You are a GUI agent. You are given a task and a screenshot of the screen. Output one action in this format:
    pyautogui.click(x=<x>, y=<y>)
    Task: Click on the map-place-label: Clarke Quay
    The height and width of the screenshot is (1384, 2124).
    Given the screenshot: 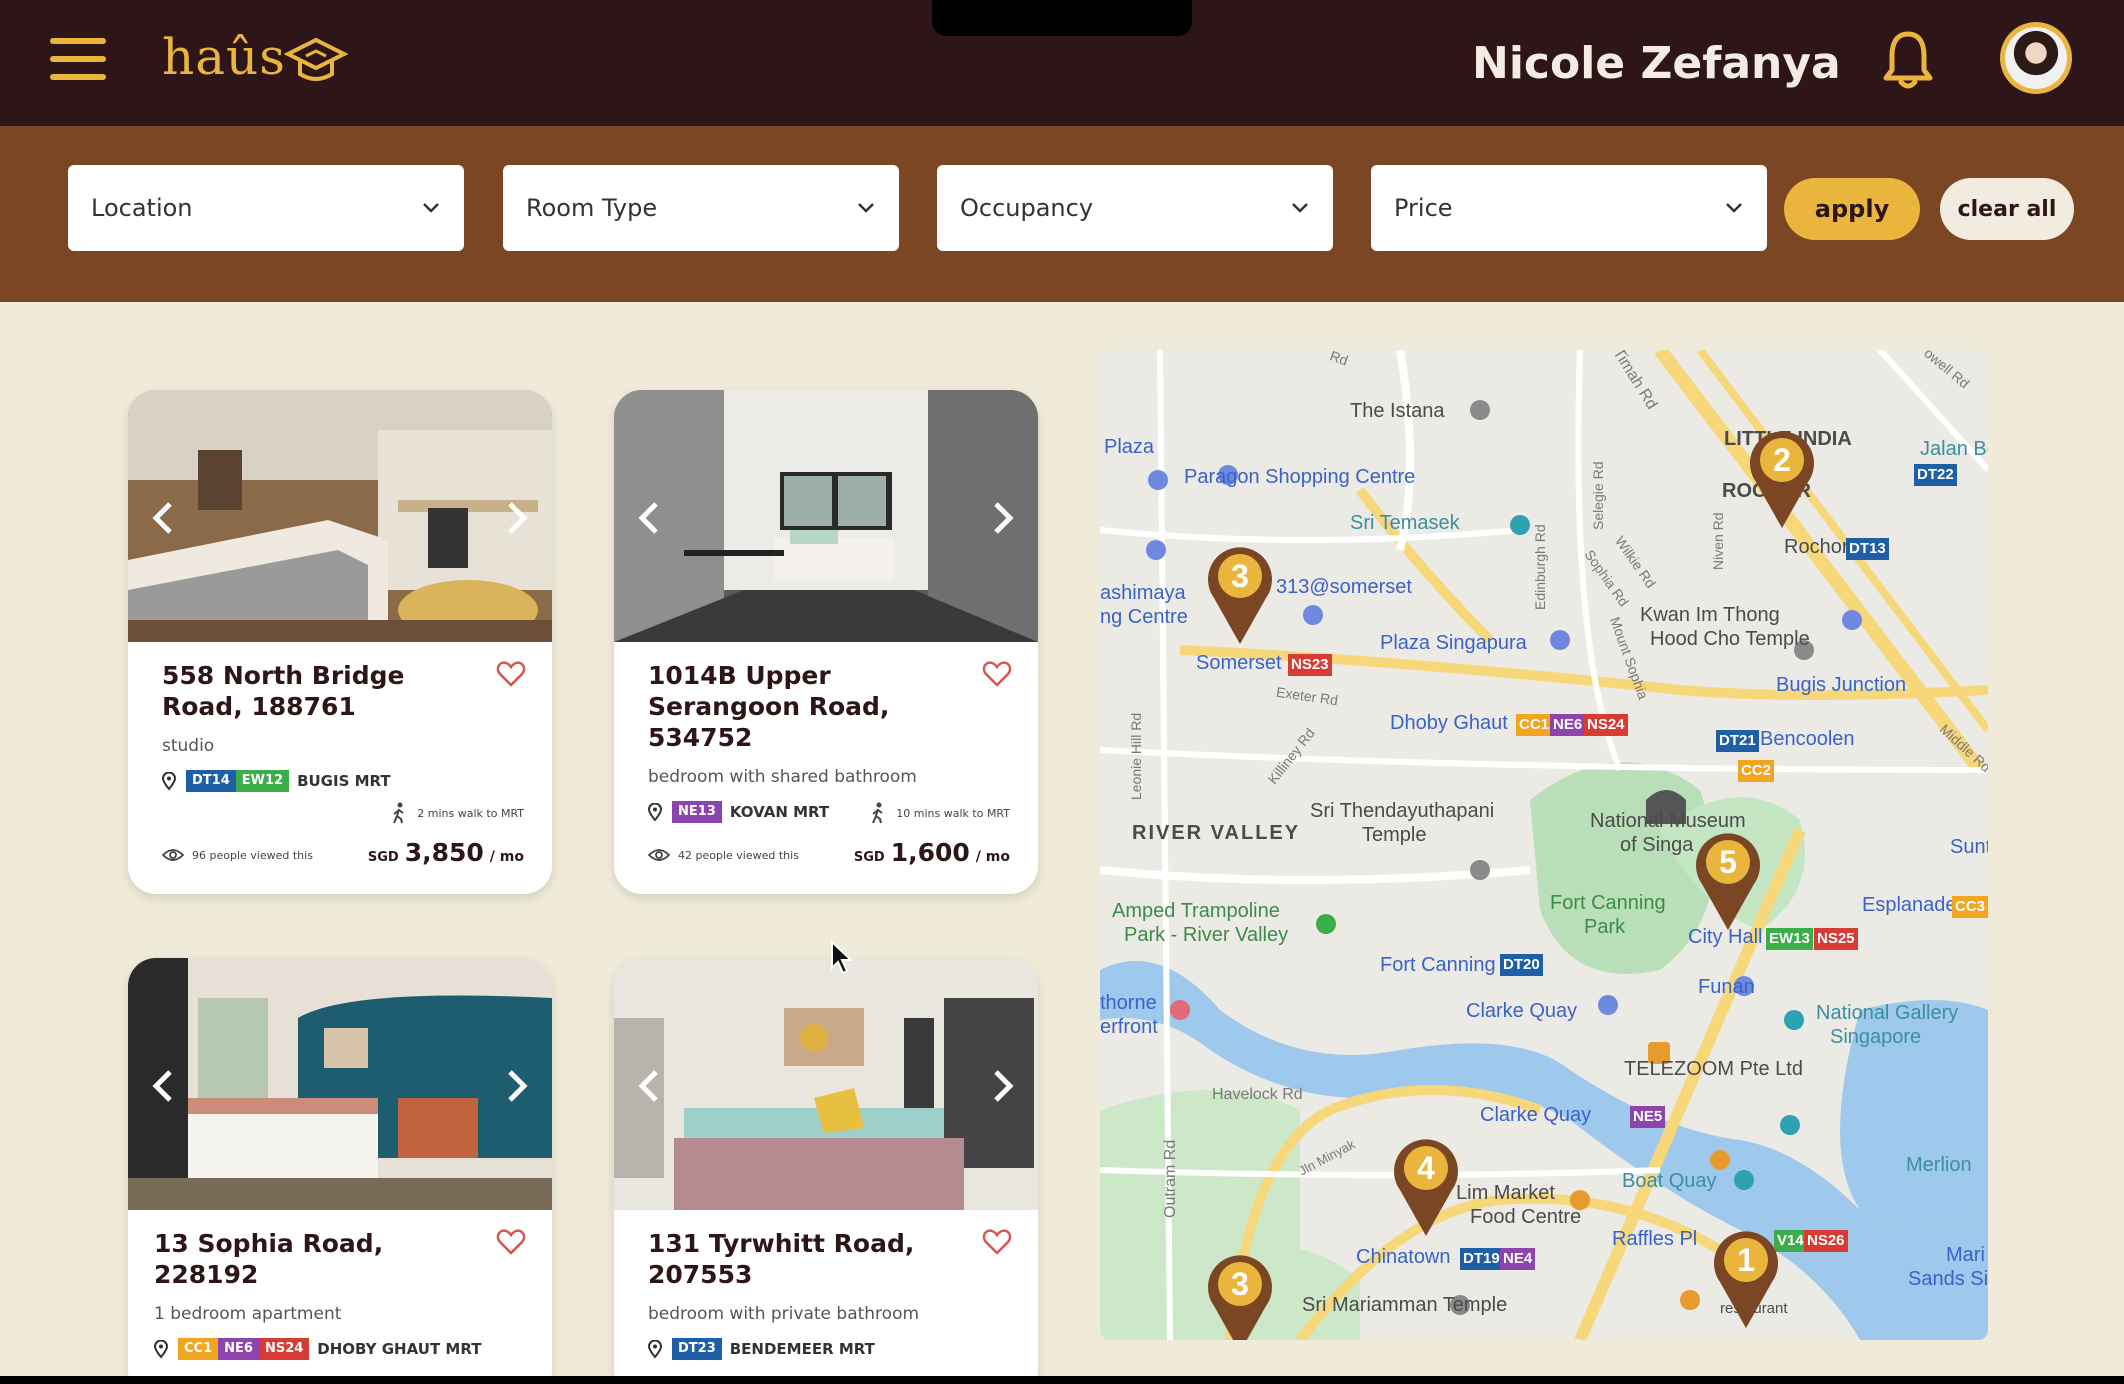 What is the action you would take?
    pyautogui.click(x=1522, y=1011)
    